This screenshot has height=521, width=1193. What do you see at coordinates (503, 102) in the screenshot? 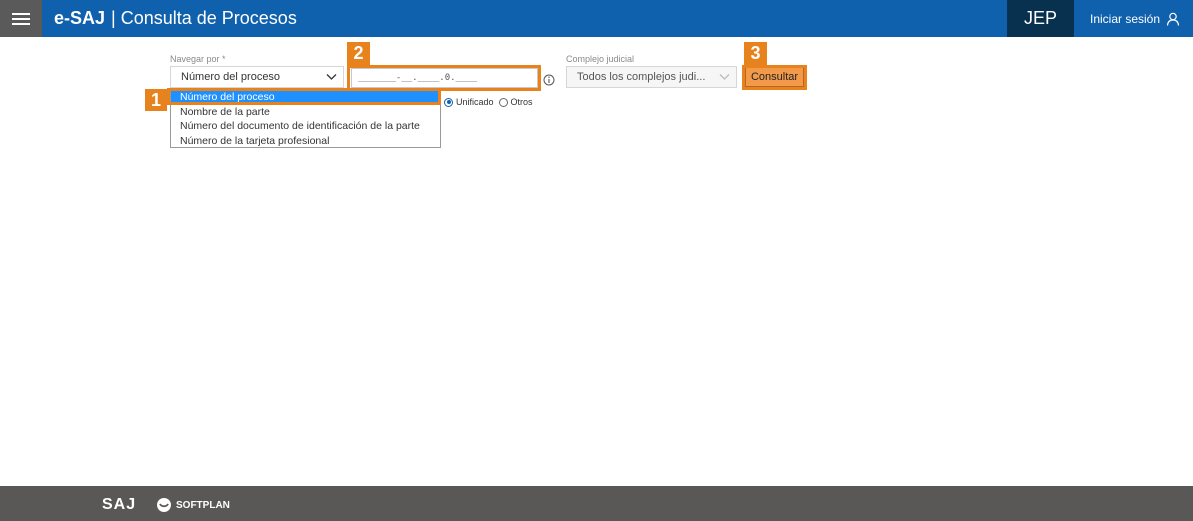
I see `radio-otros` at bounding box center [503, 102].